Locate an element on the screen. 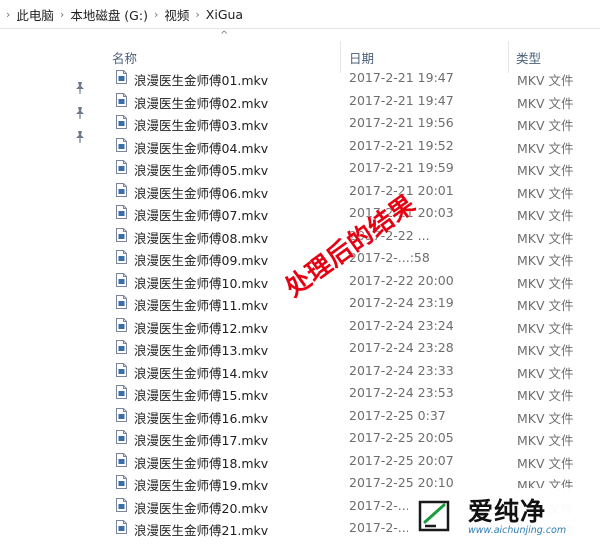 This screenshot has height=545, width=600. file-row: 浪漫医生金师傅01.mkv 2017-2-21 19:47 MKV 文件 is located at coordinates (350, 77).